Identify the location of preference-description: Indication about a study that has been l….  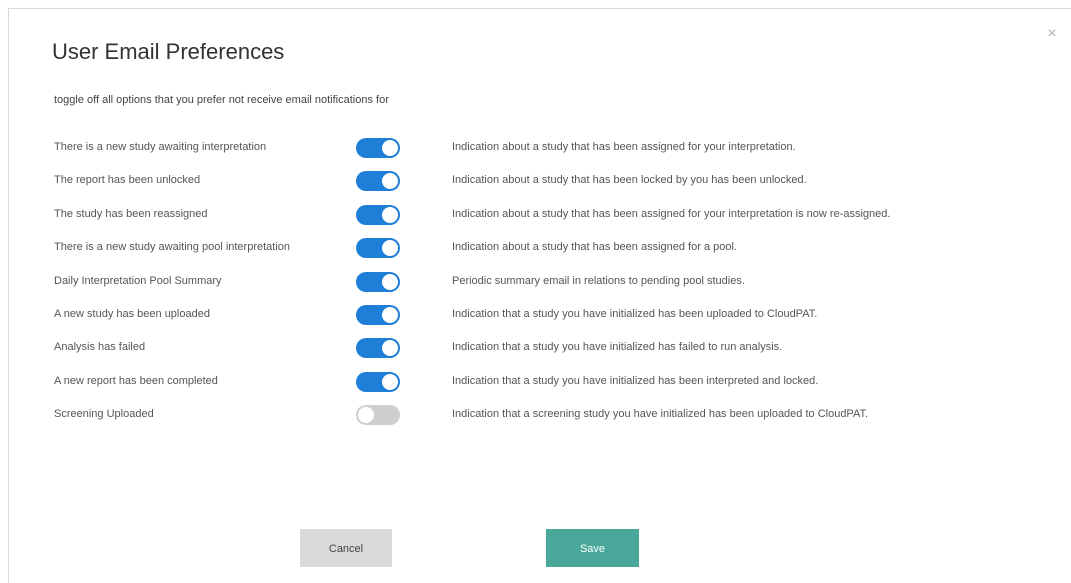
(629, 180).